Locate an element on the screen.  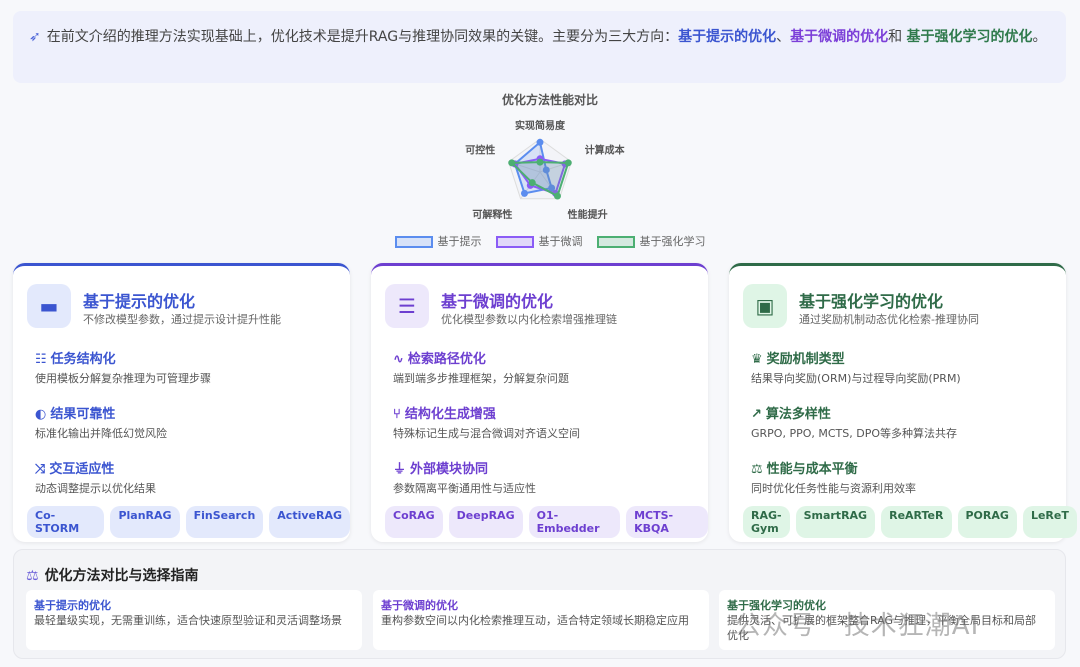
intro-highlight-rl: 基于强化学习的优化 is located at coordinates (969, 37).